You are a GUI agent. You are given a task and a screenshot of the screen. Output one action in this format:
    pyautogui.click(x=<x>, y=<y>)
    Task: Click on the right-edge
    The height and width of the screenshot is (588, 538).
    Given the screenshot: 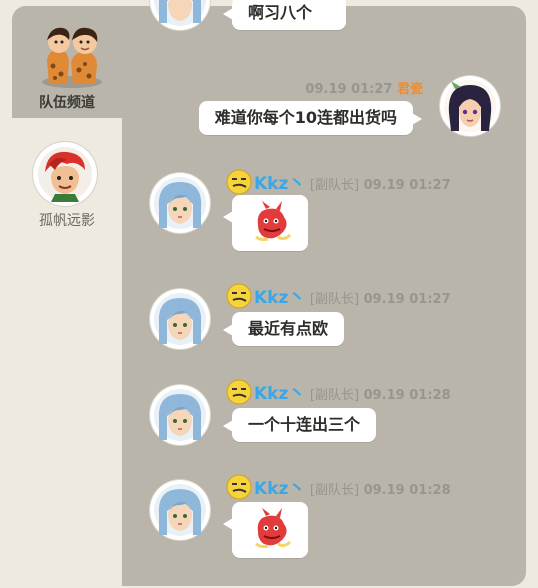 What is the action you would take?
    pyautogui.click(x=532, y=288)
    